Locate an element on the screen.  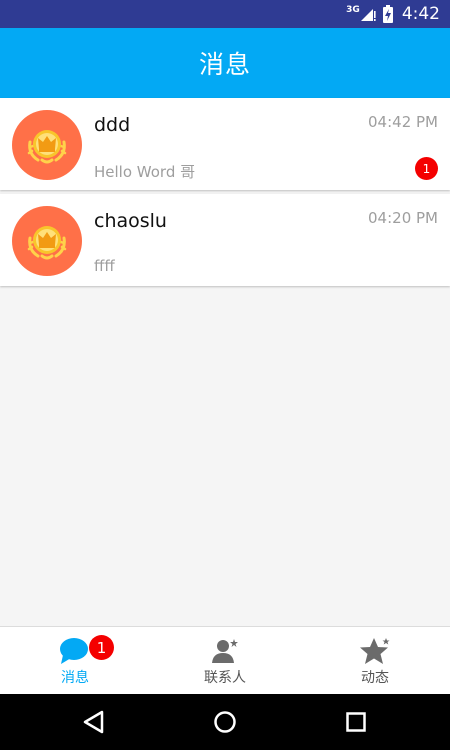
page-title: 消息 is located at coordinates (224, 64).